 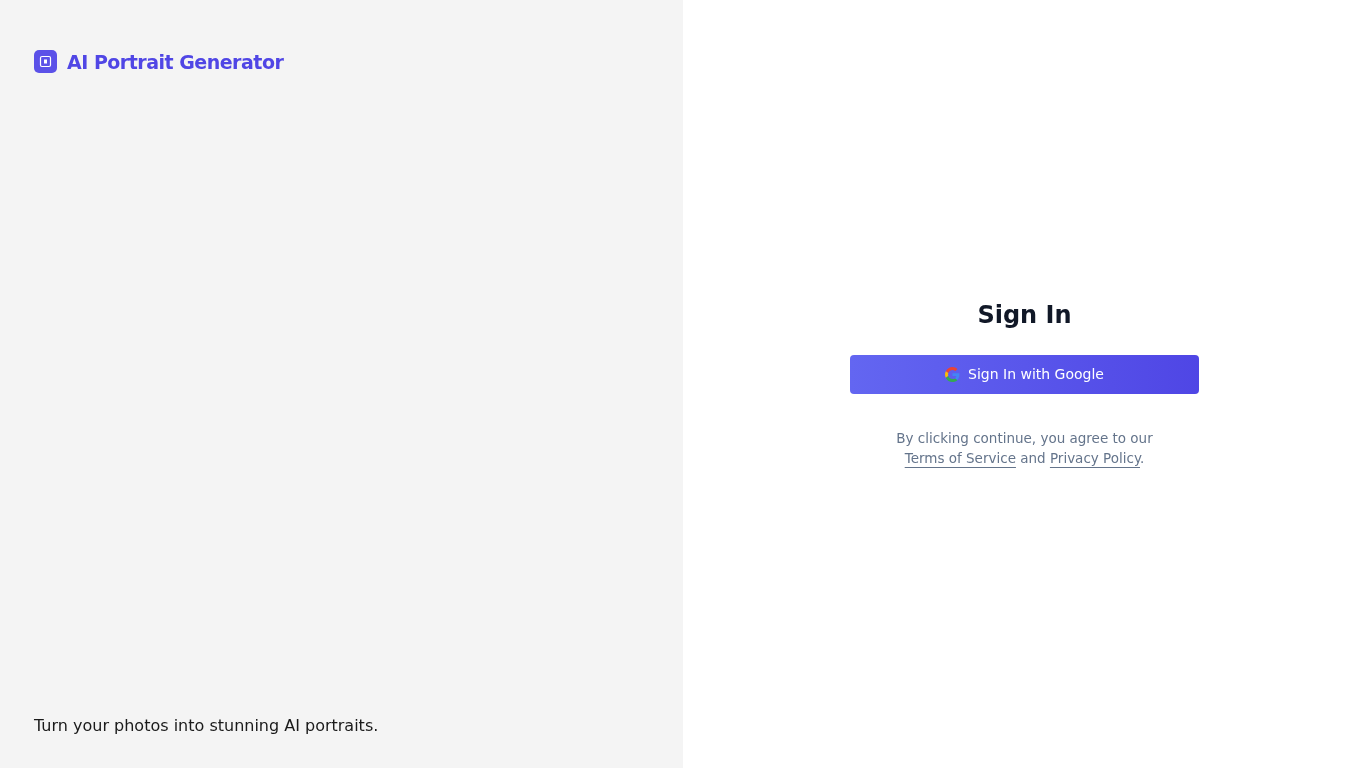 What do you see at coordinates (1024, 314) in the screenshot?
I see `sign-in-heading: Sign In` at bounding box center [1024, 314].